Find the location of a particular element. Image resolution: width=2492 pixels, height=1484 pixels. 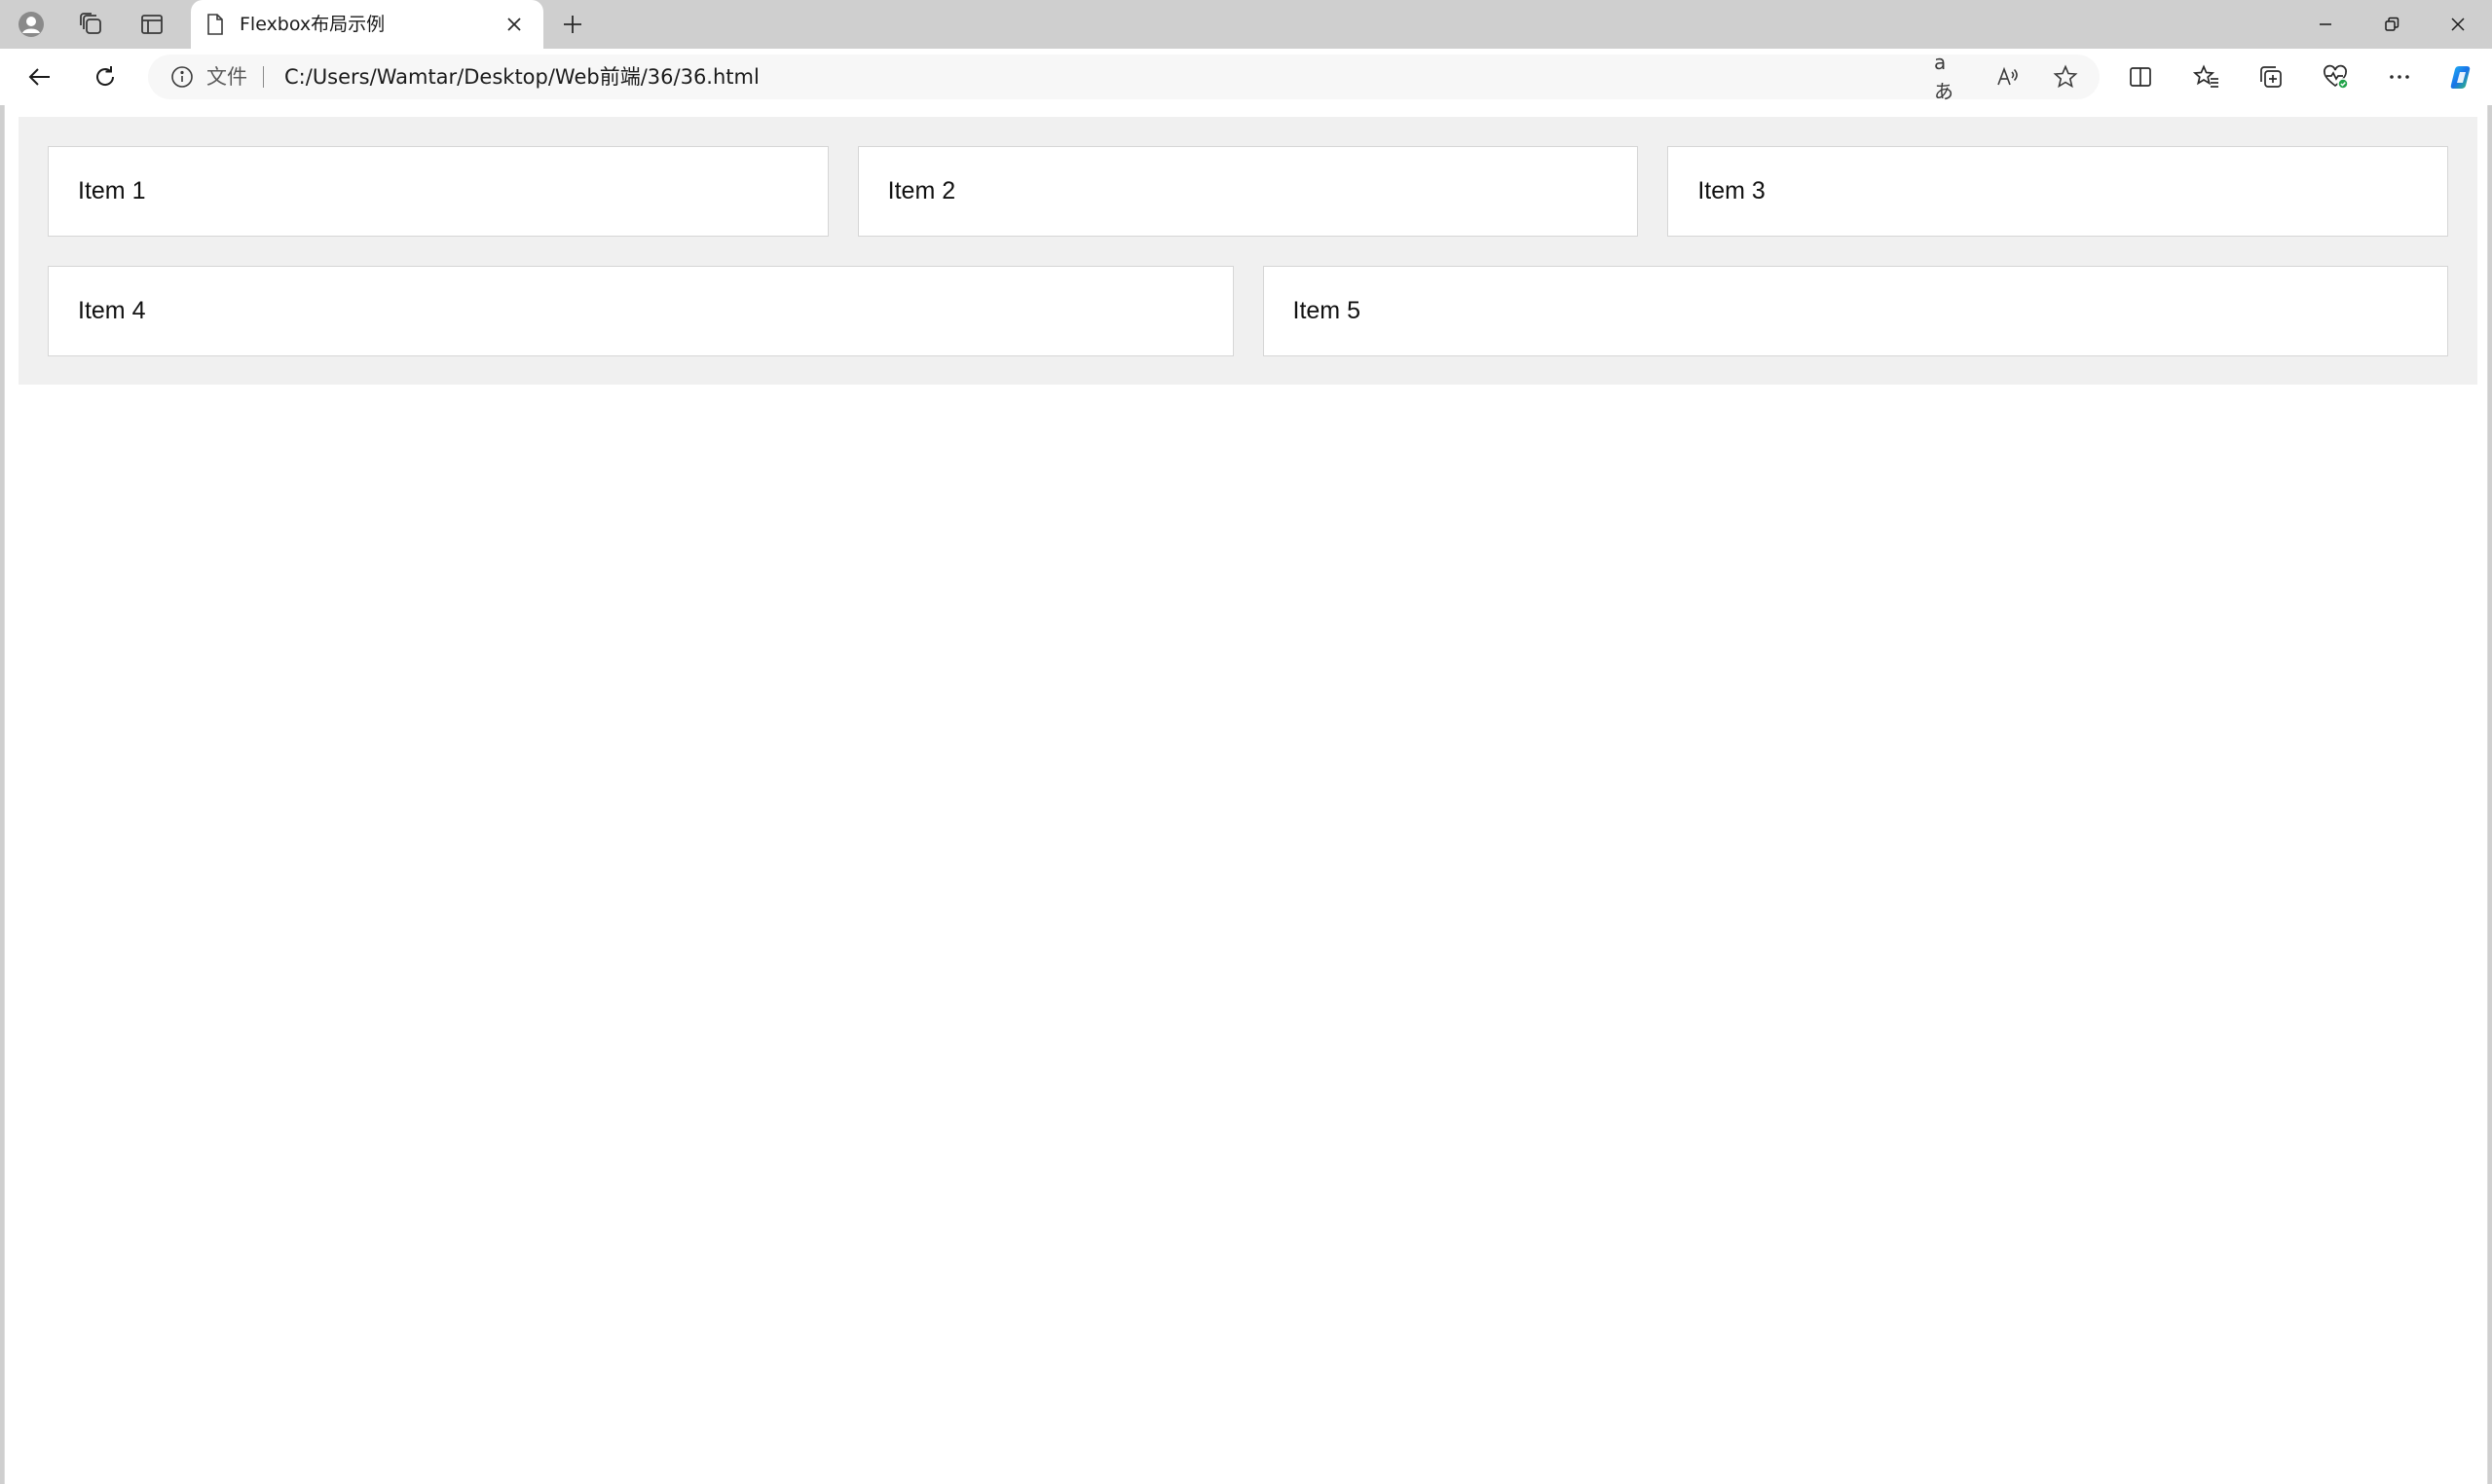

vertical-tabs-icon is located at coordinates (152, 24).